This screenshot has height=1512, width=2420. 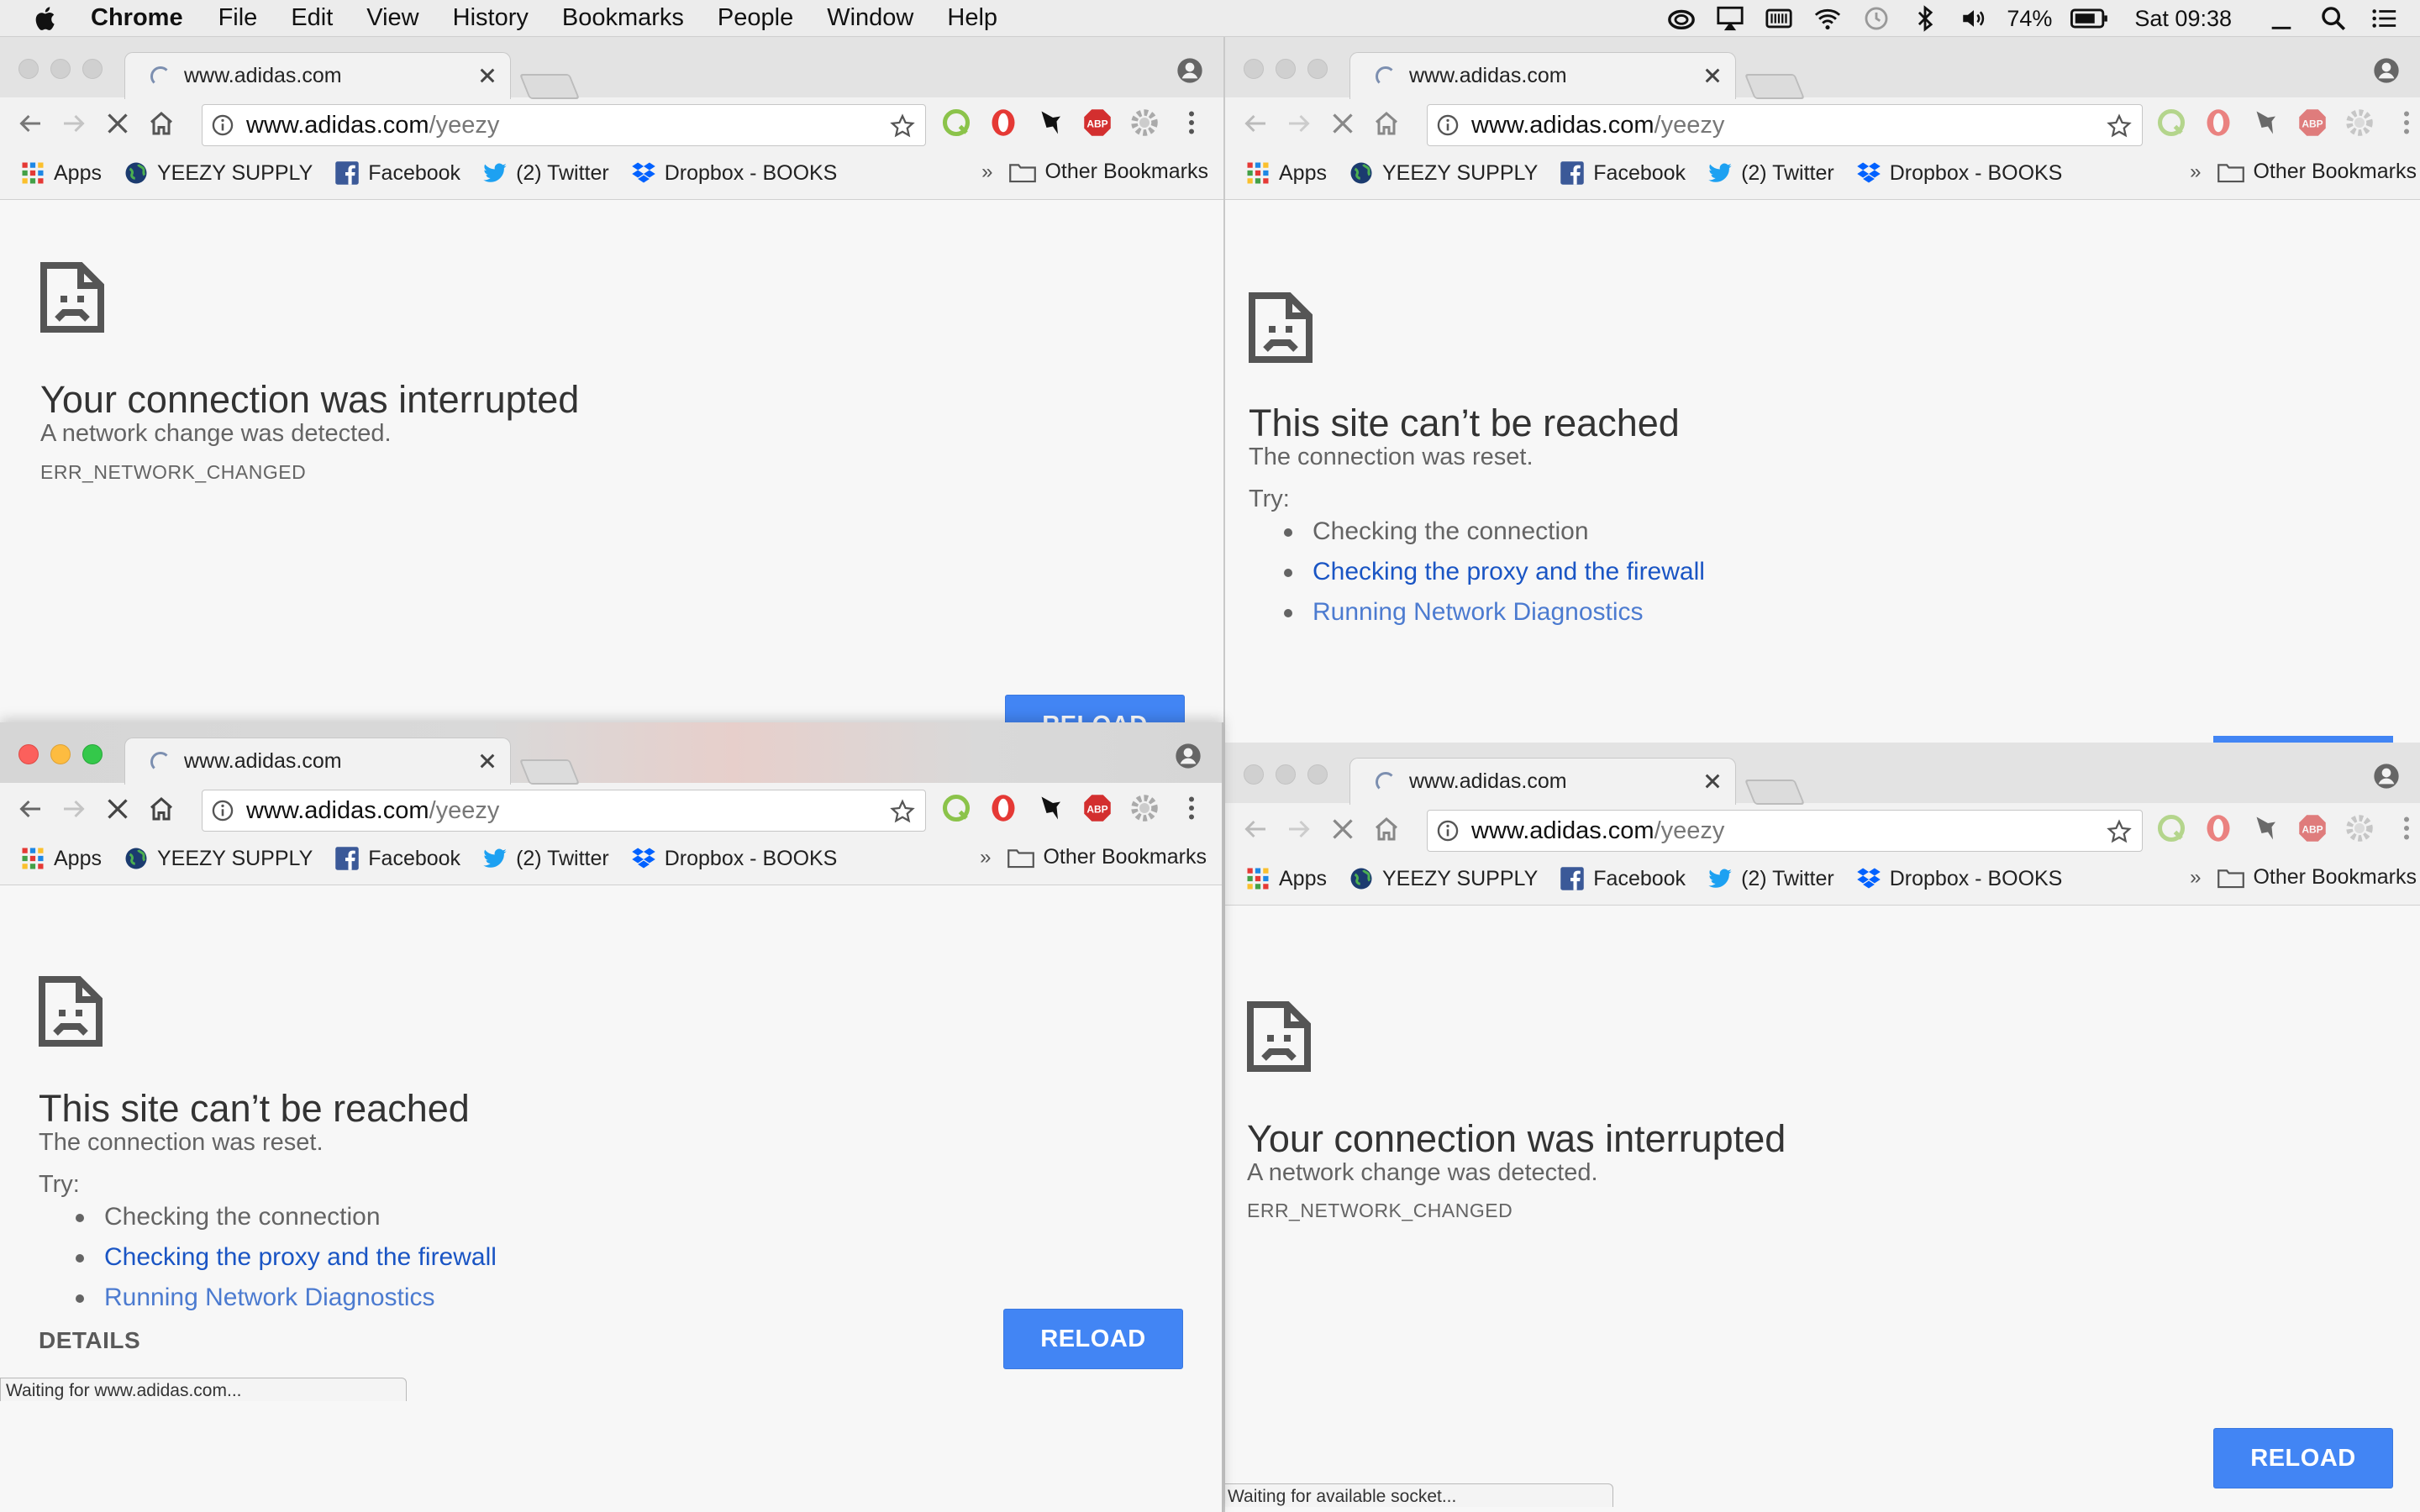 What do you see at coordinates (1925, 18) in the screenshot?
I see `bluetooth-icon` at bounding box center [1925, 18].